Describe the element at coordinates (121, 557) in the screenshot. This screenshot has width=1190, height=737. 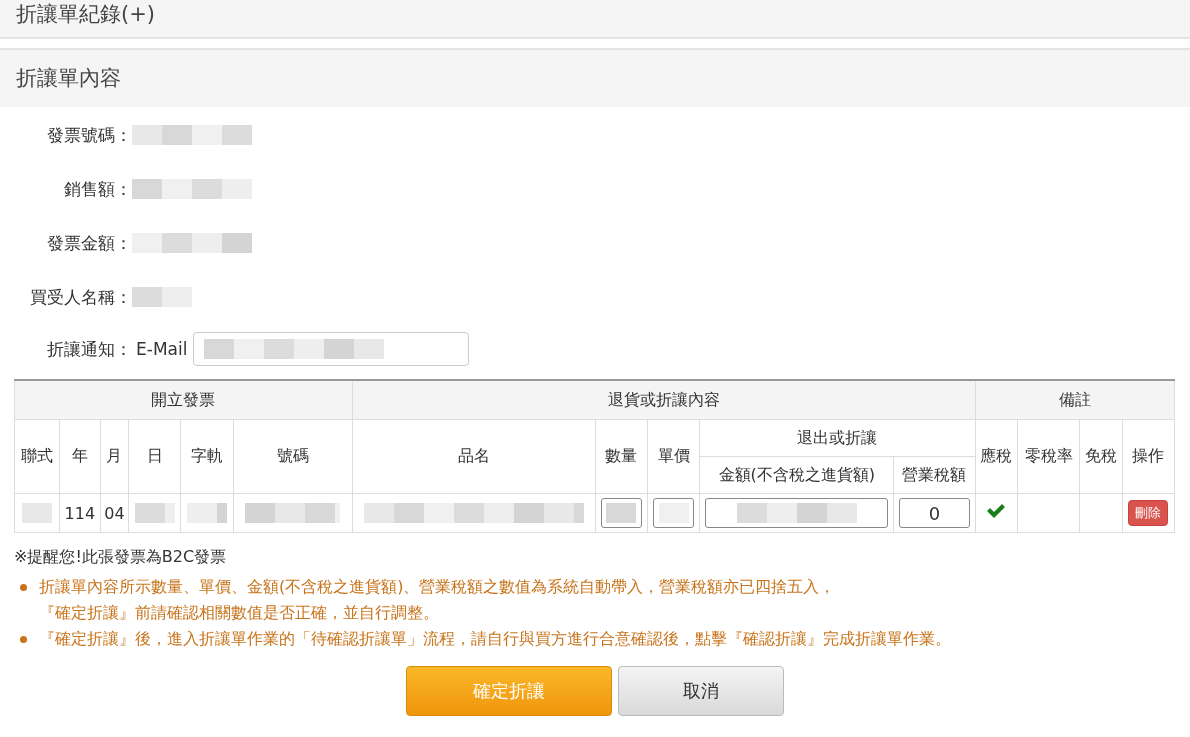
I see `notice-text: ※提醒您!此張發票為B2C發票` at that location.